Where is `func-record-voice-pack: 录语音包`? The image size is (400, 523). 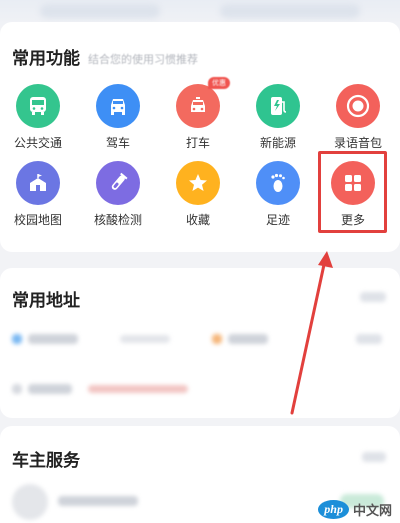
func-record-voice-pack: 录语音包 is located at coordinates (358, 117).